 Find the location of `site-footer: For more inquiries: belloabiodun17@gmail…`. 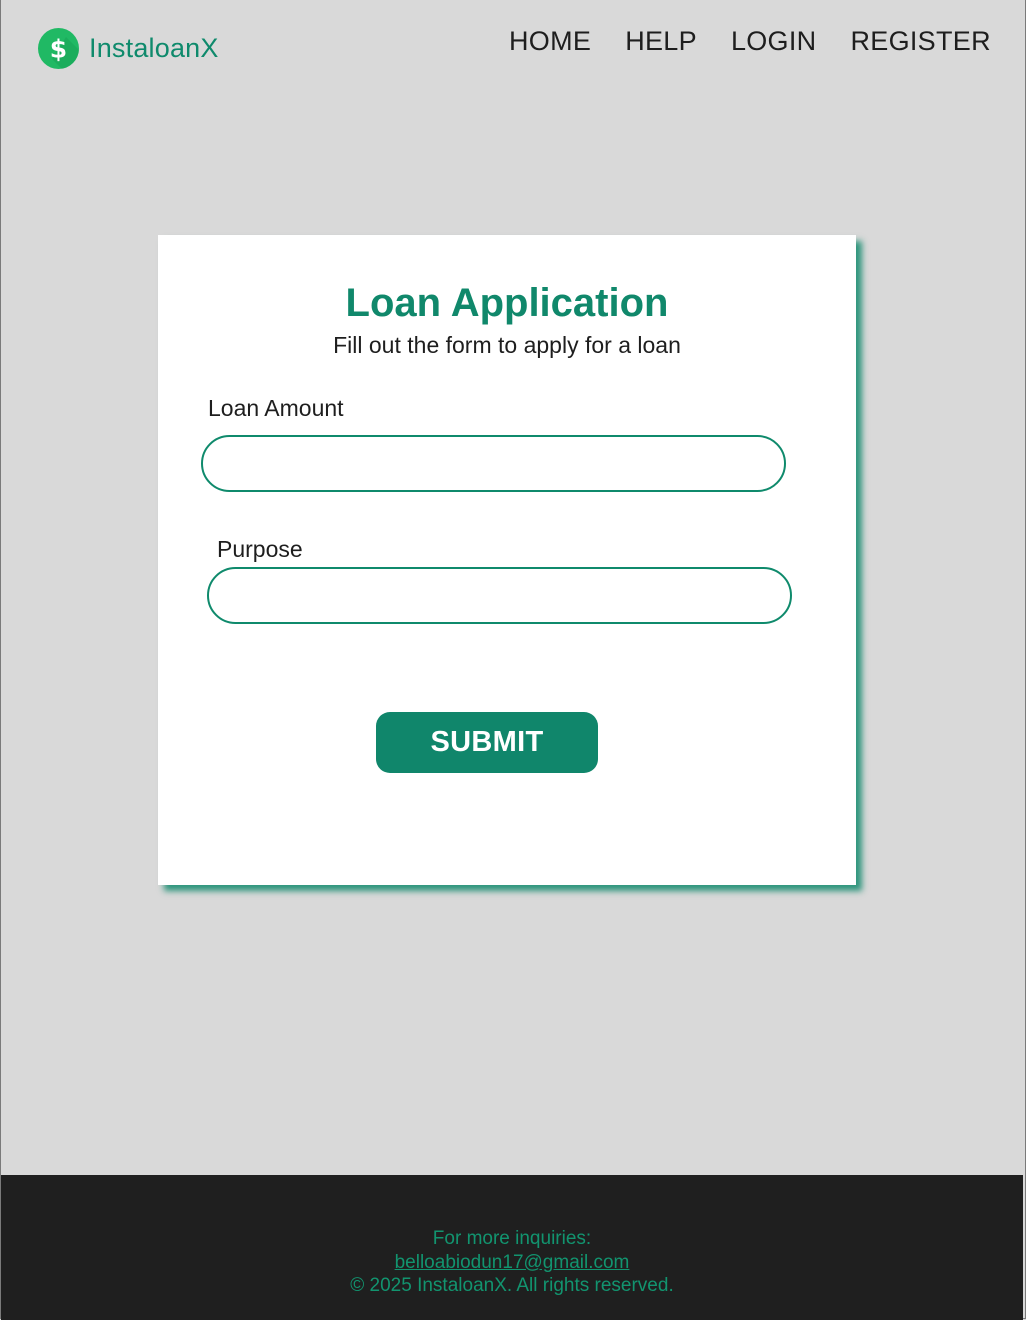

site-footer: For more inquiries: belloabiodun17@gmail… is located at coordinates (512, 1247).